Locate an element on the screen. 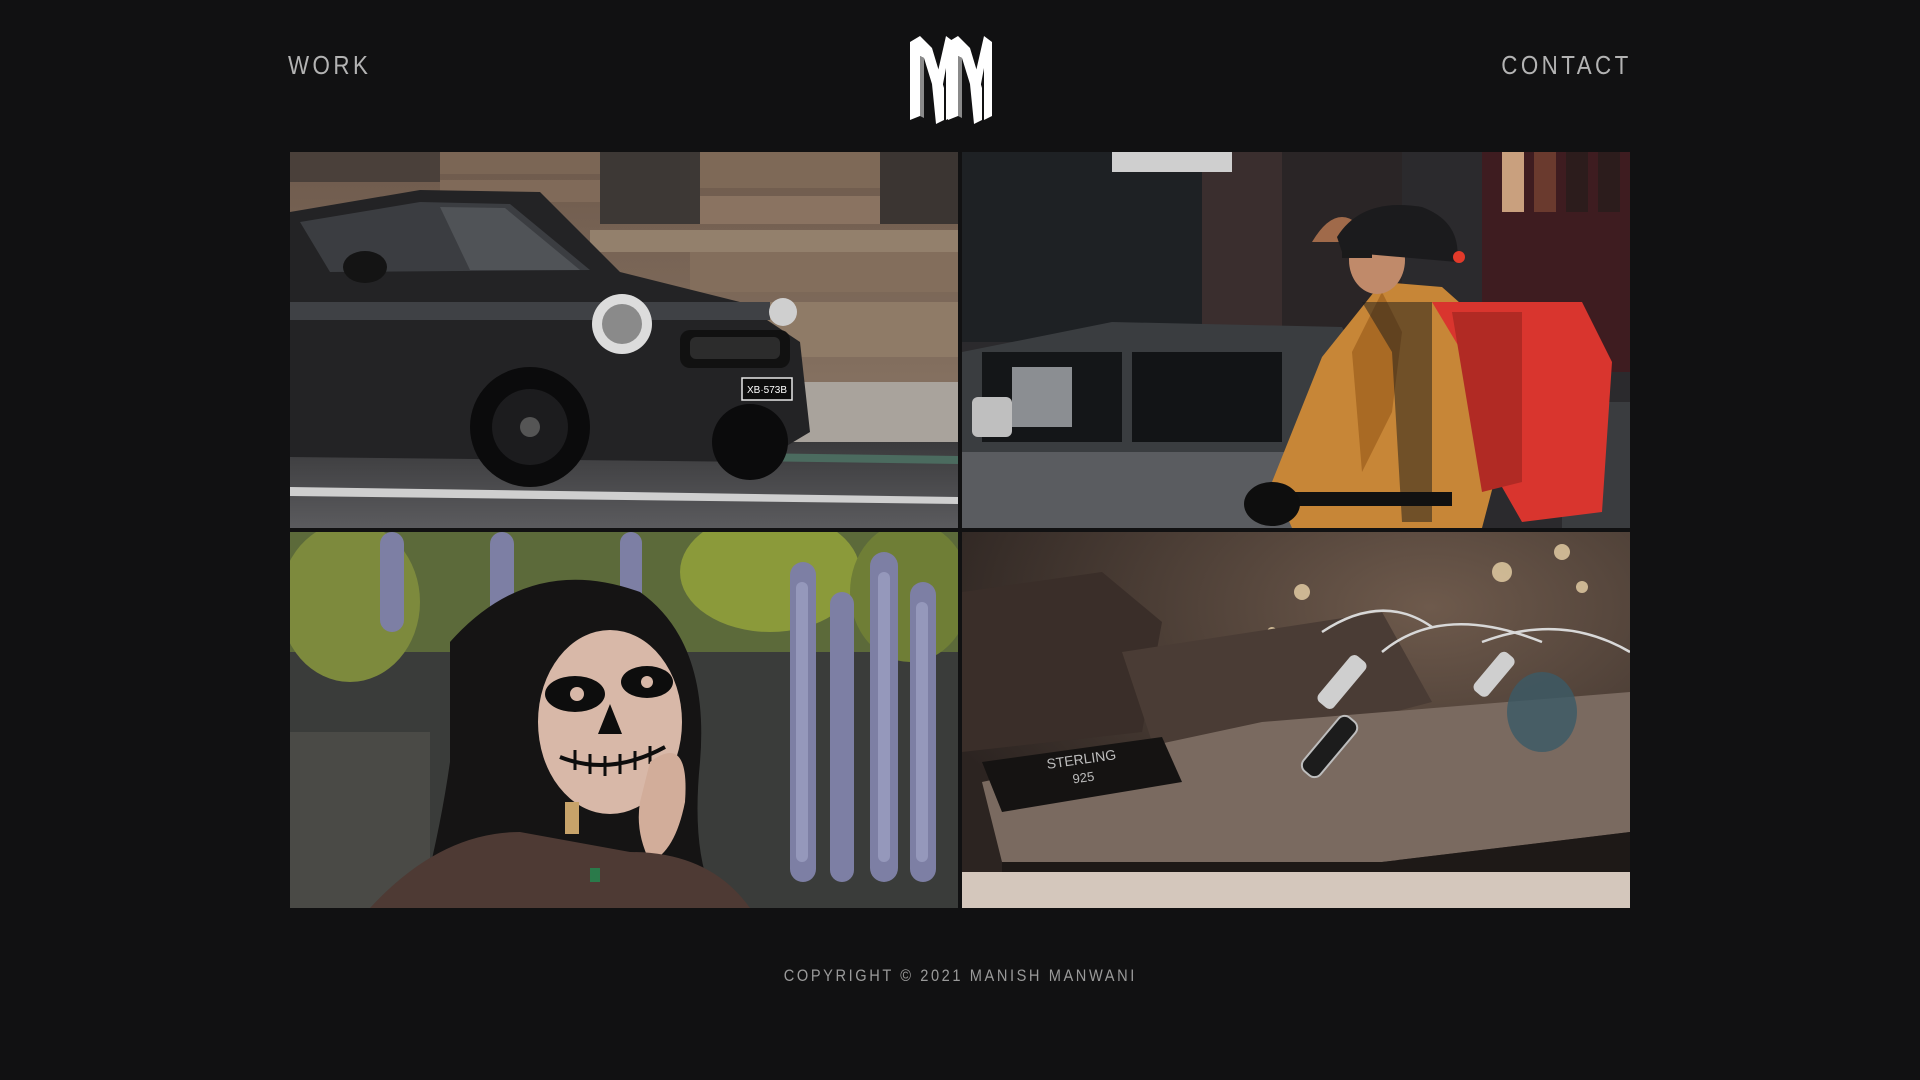 The height and width of the screenshot is (1080, 1920). sterling-sign-line2: 925 is located at coordinates (1084, 778).